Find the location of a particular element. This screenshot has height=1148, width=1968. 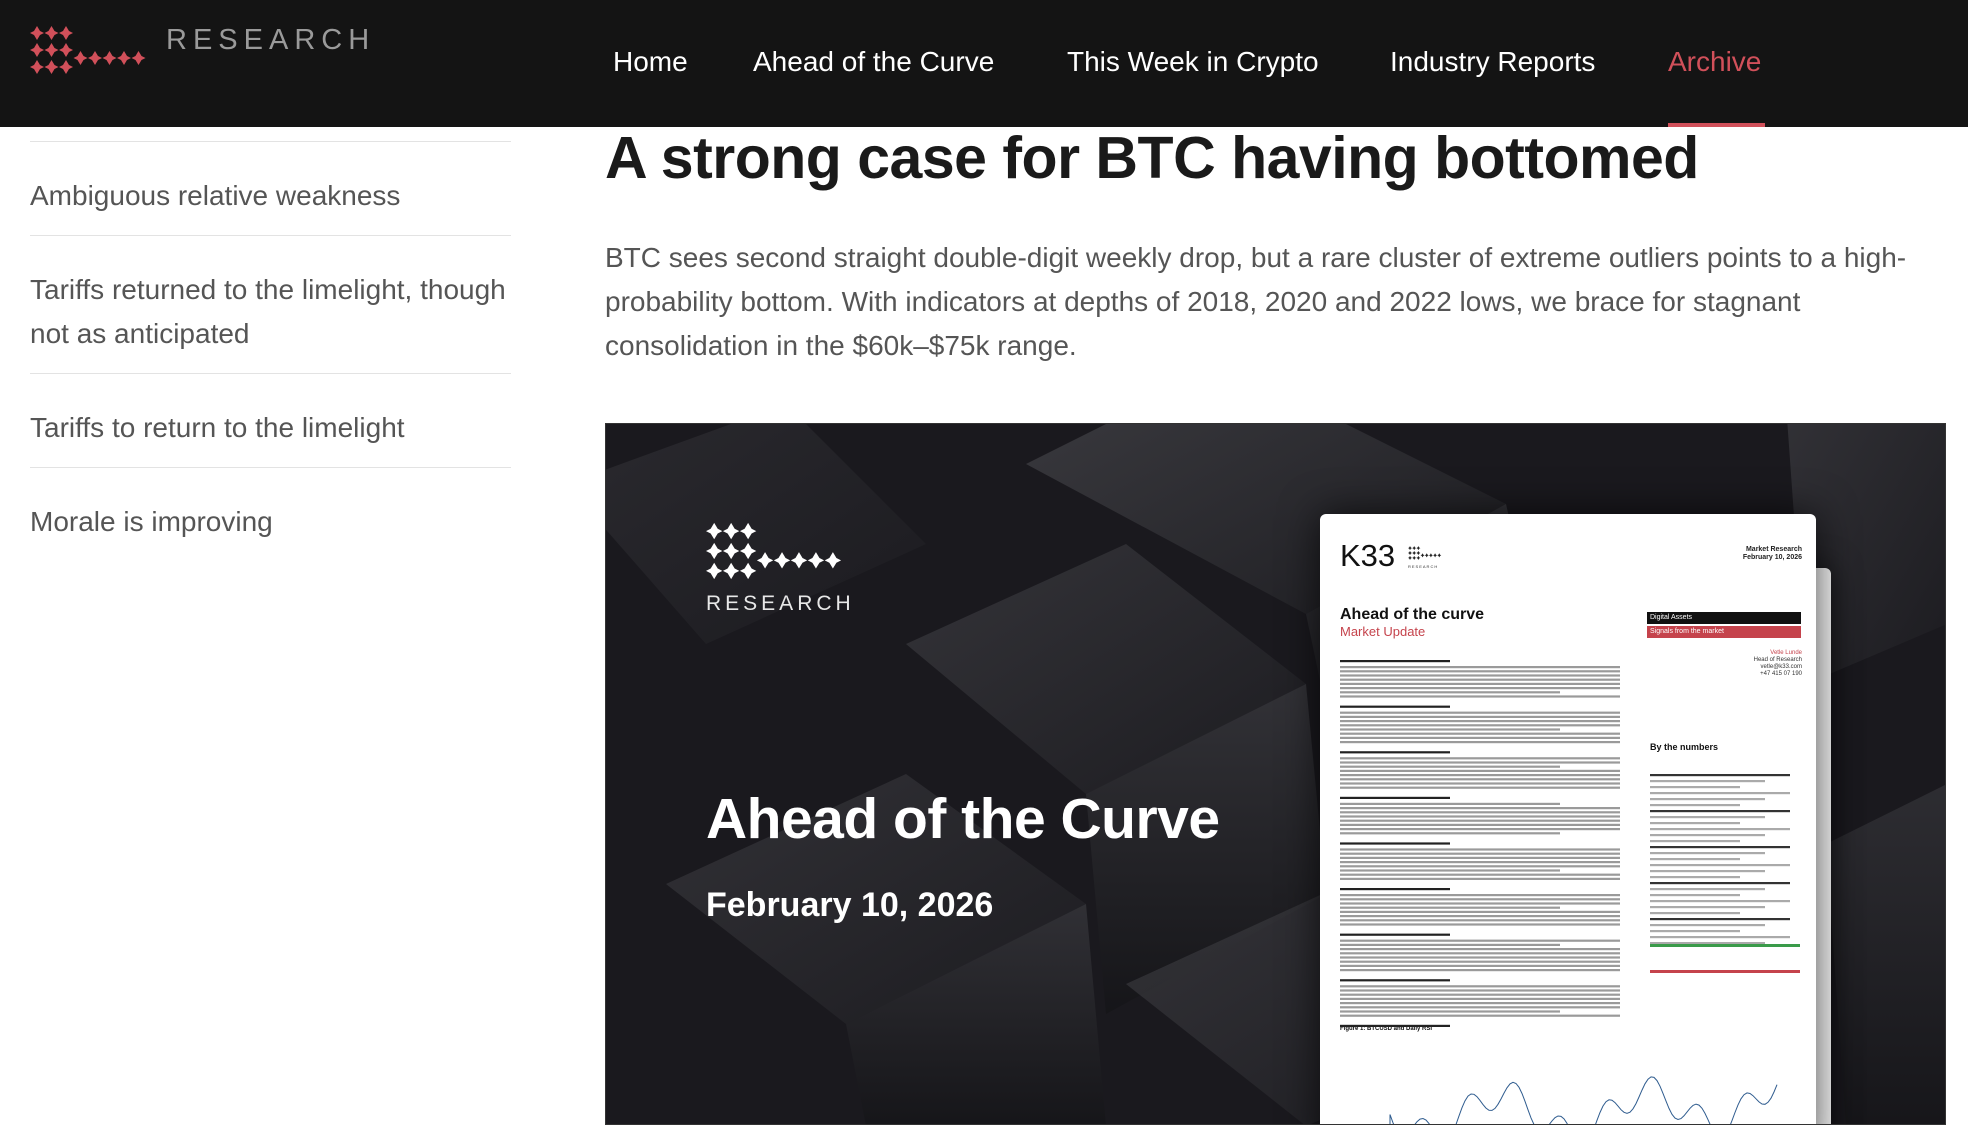

doc-mini-chart-line is located at coordinates (1583, 1100).